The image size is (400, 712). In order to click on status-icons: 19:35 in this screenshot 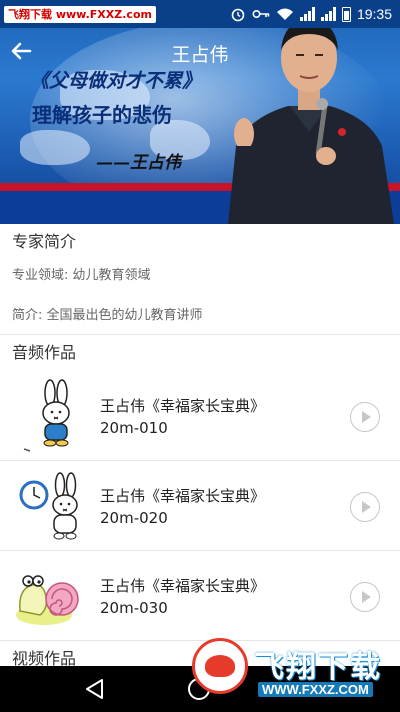, I will do `click(311, 14)`.